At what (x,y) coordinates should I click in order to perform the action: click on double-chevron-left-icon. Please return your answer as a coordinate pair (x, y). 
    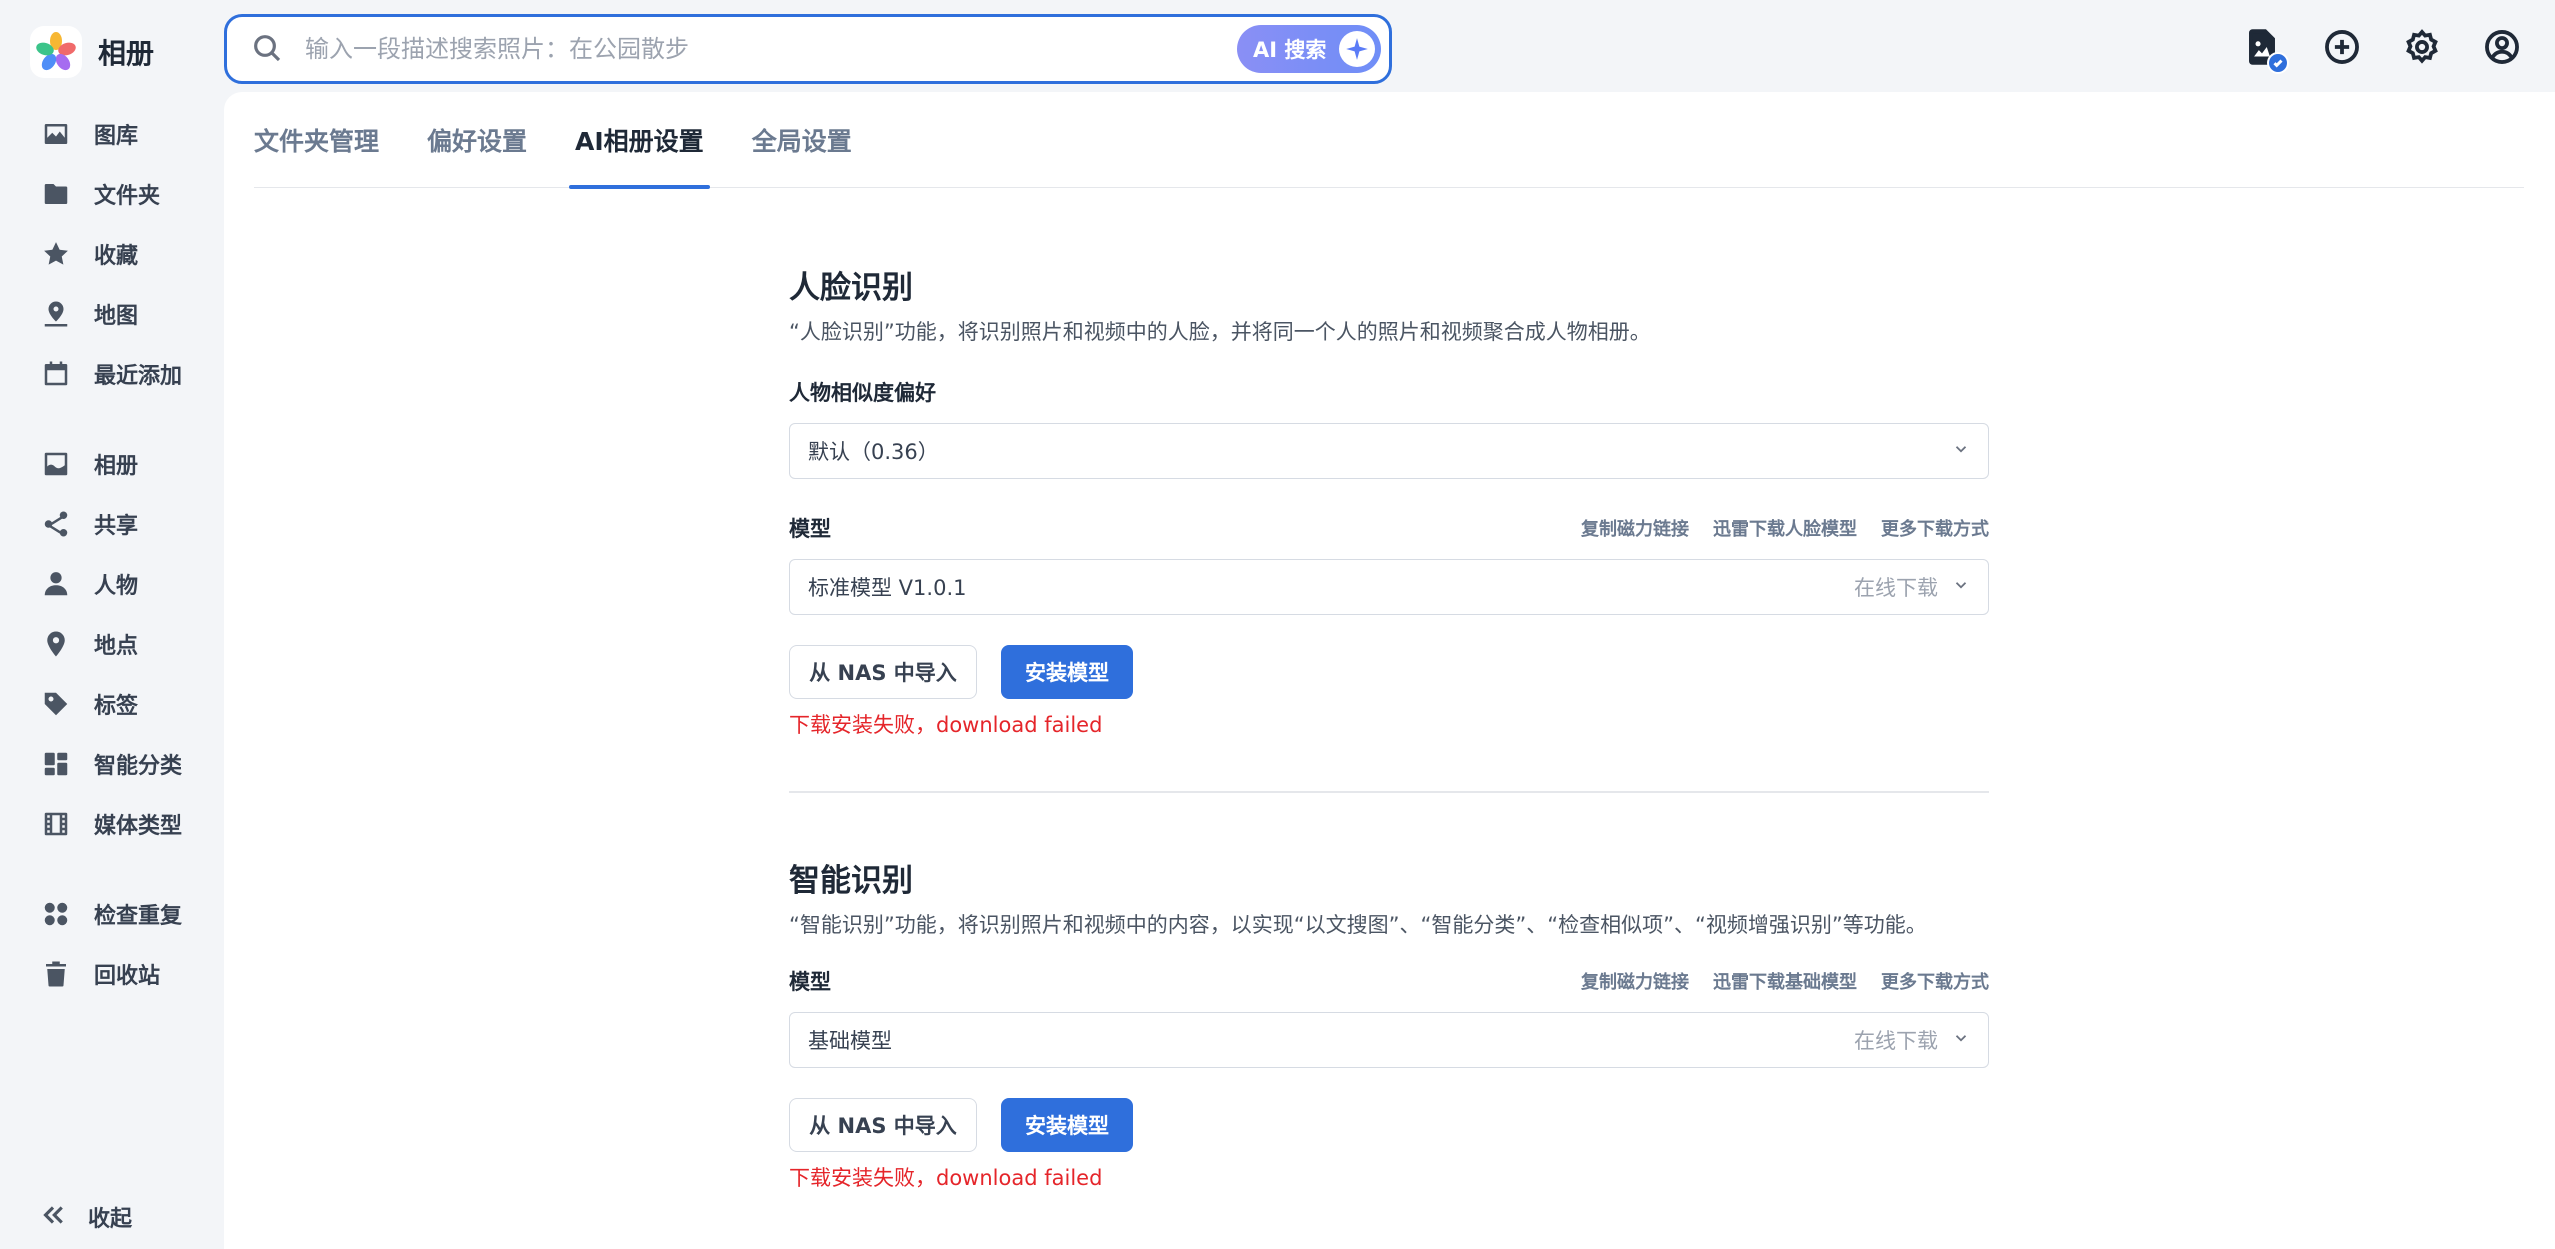
    Looking at the image, I should click on (53, 1217).